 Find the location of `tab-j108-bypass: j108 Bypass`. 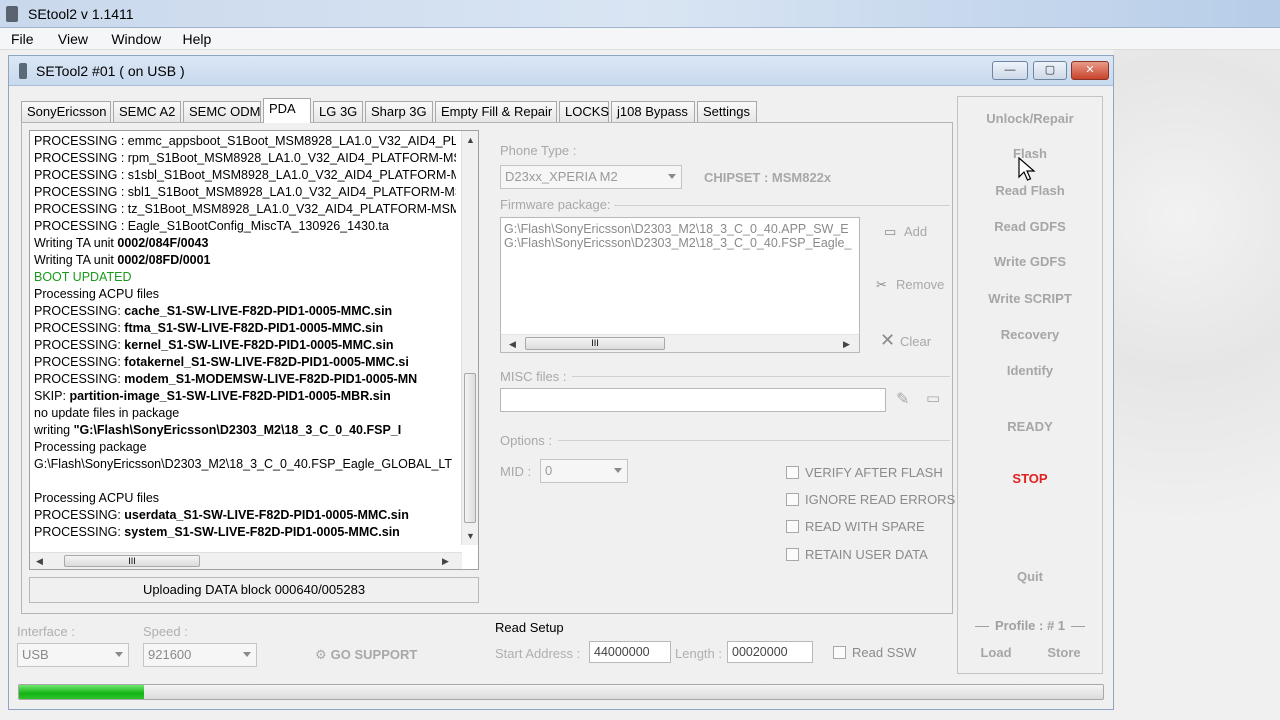

tab-j108-bypass: j108 Bypass is located at coordinates (653, 111).